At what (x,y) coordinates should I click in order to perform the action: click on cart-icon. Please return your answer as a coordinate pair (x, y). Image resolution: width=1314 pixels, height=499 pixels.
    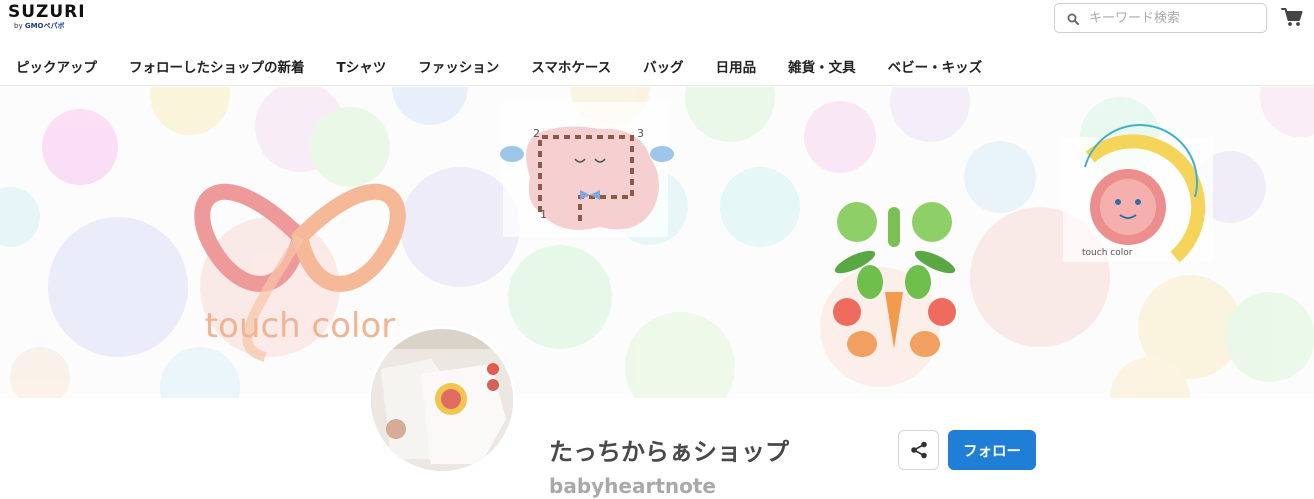
    Looking at the image, I should click on (1292, 17).